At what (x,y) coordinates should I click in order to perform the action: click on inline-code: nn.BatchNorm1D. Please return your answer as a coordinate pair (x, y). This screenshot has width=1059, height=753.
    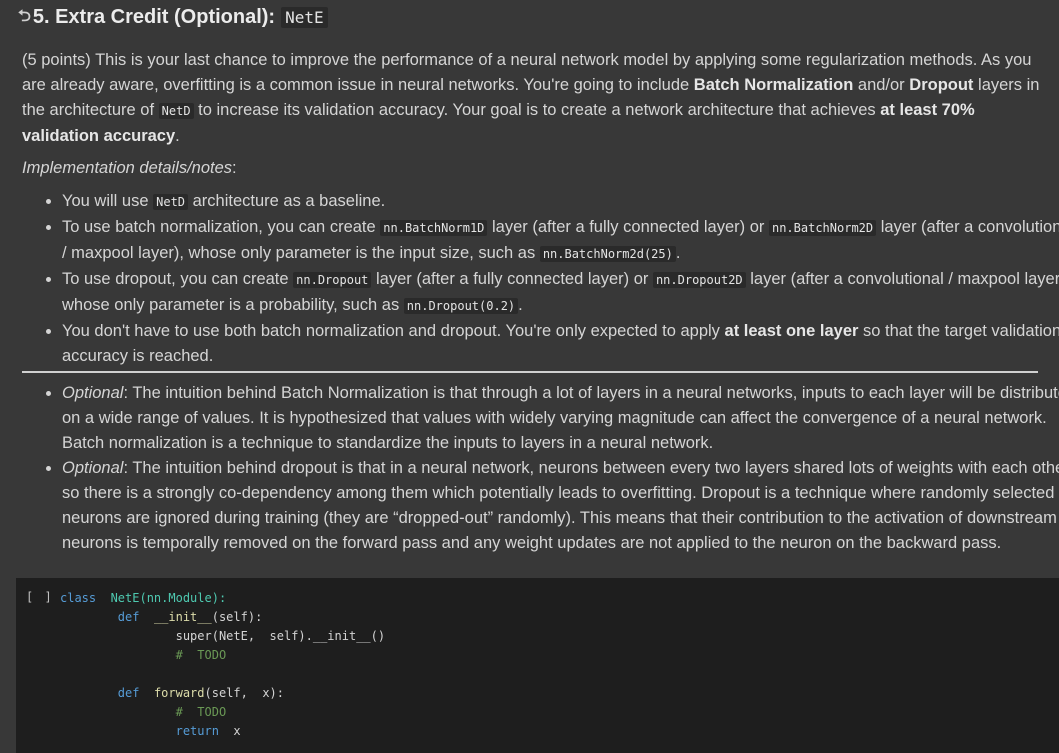
    Looking at the image, I should click on (434, 228).